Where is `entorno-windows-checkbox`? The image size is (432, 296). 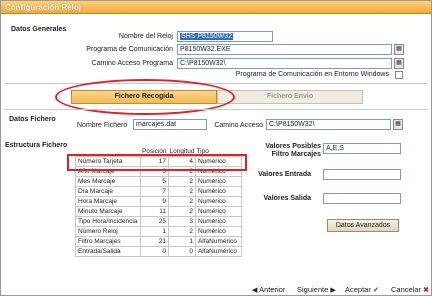
entorno-windows-checkbox is located at coordinates (399, 75).